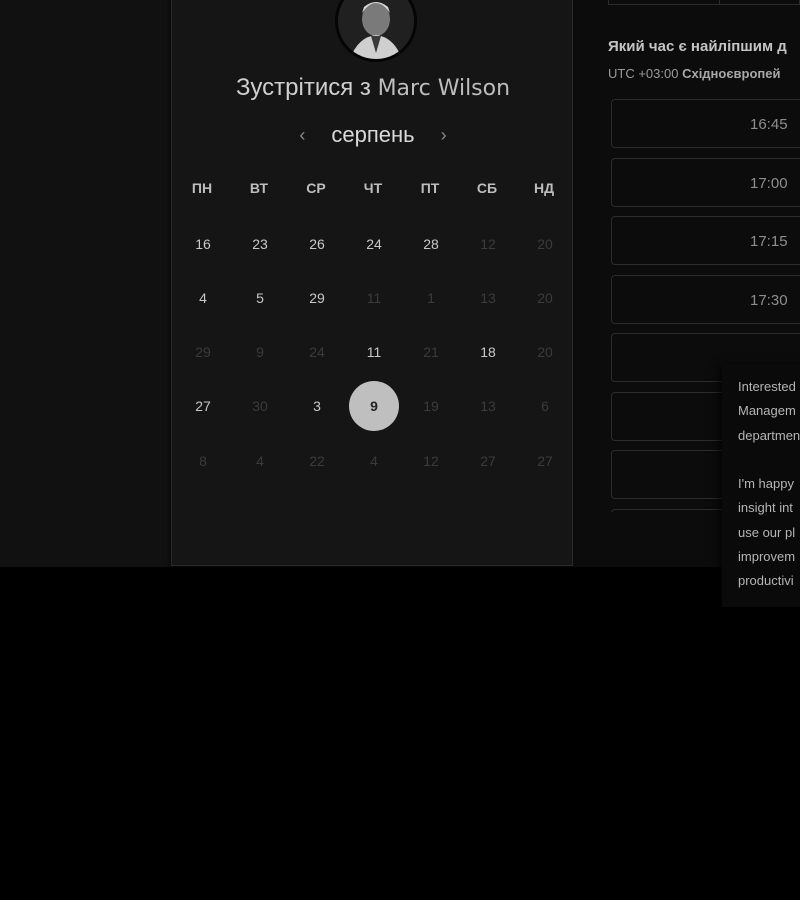 This screenshot has width=800, height=900. Describe the element at coordinates (203, 244) in the screenshot. I see `calendar-day: 16` at that location.